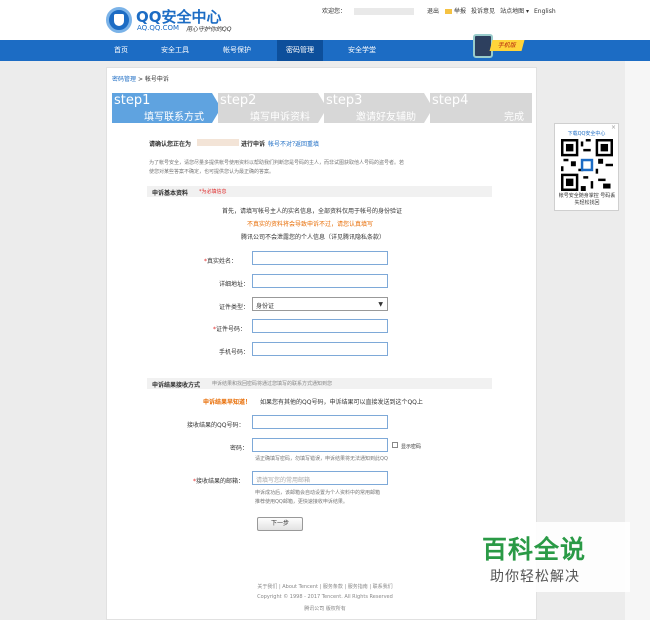 This screenshot has width=650, height=620. Describe the element at coordinates (170, 193) in the screenshot. I see `basic-info-title: 申诉基本资料` at that location.